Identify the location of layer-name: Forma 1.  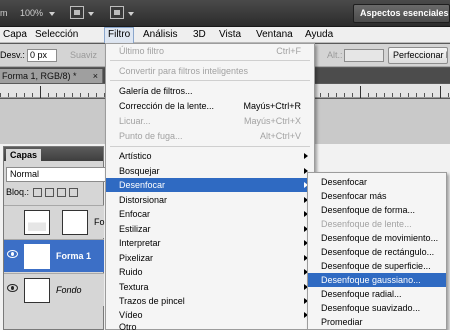
(74, 256).